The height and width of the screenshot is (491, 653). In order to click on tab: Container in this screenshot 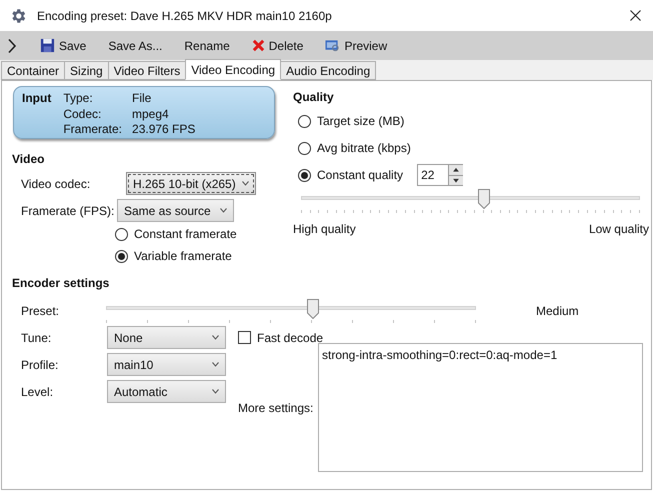, I will do `click(33, 70)`.